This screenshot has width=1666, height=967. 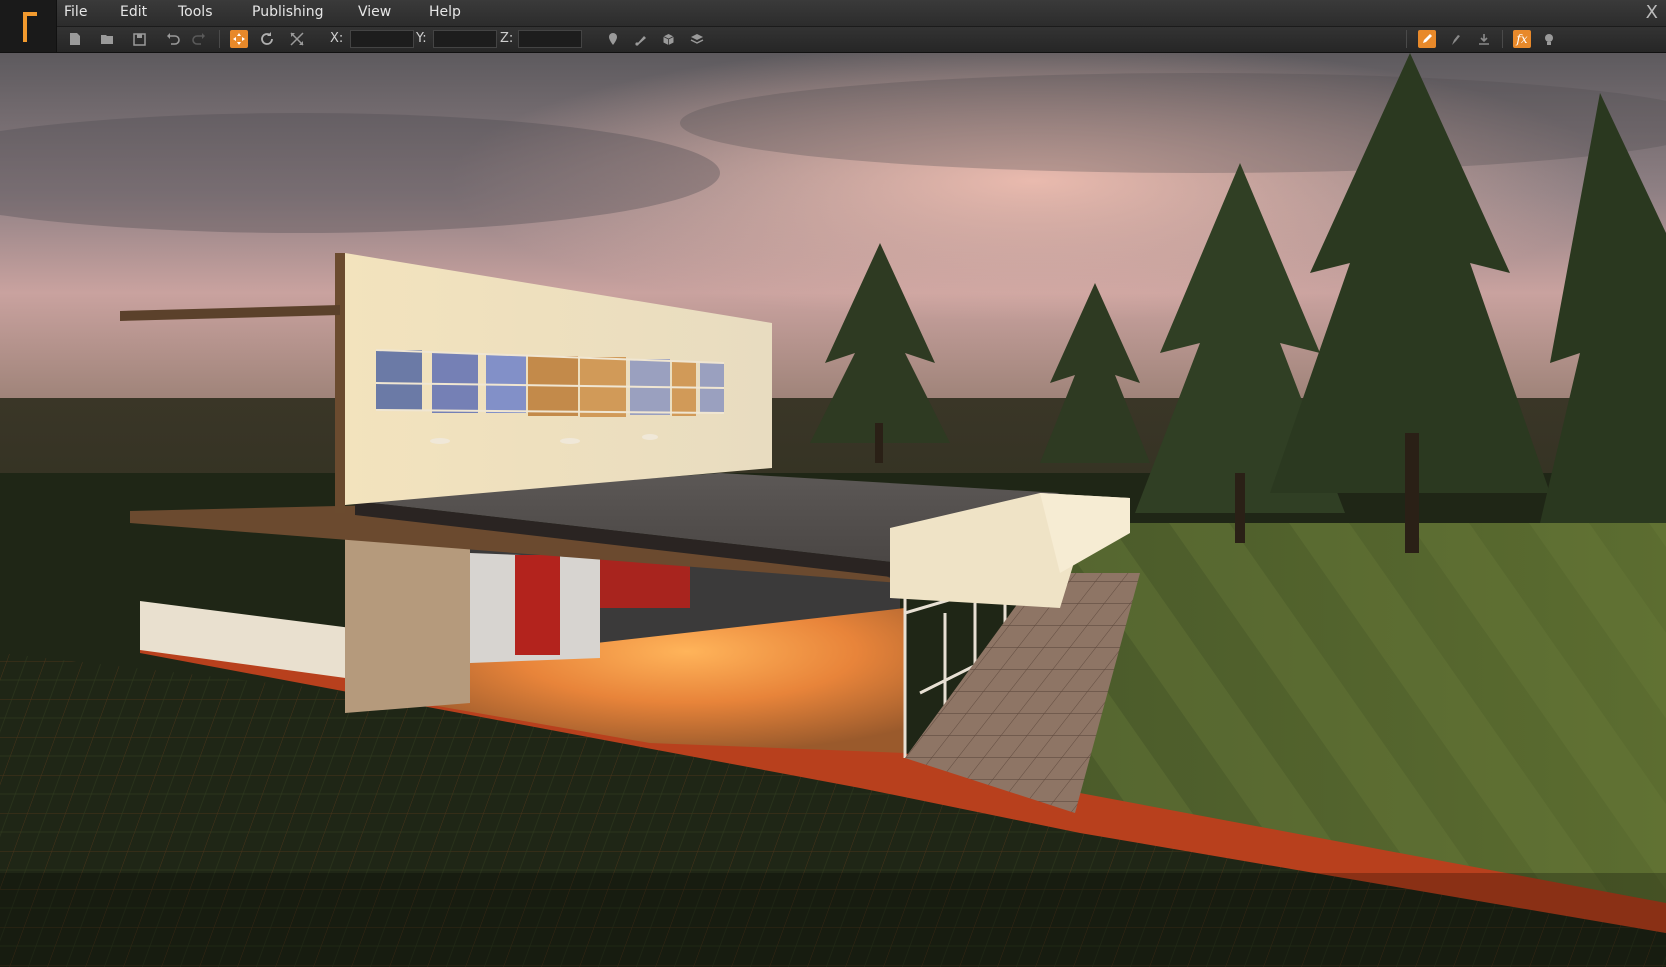 What do you see at coordinates (195, 12) in the screenshot?
I see `menu-tools: Tools` at bounding box center [195, 12].